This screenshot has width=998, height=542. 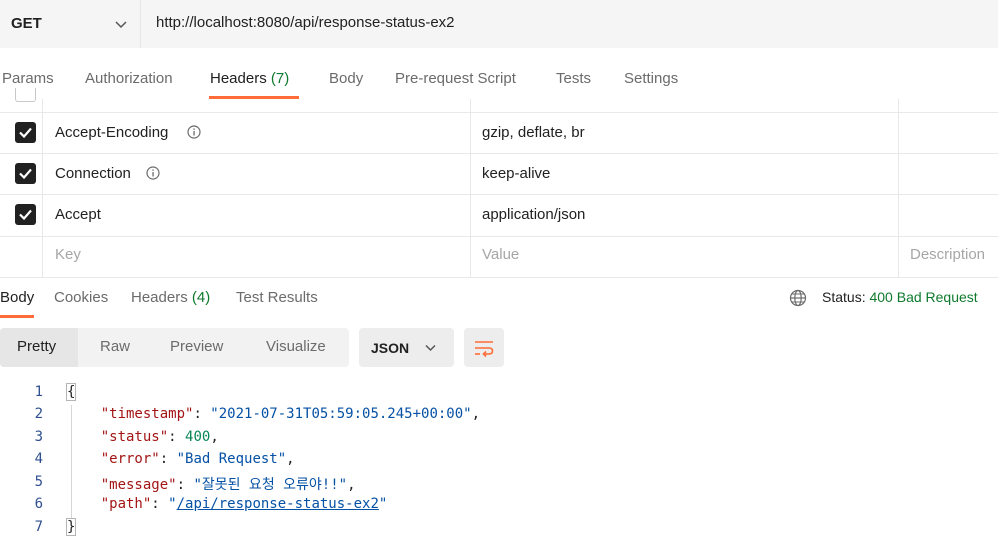 What do you see at coordinates (38, 392) in the screenshot?
I see `line-number: 1` at bounding box center [38, 392].